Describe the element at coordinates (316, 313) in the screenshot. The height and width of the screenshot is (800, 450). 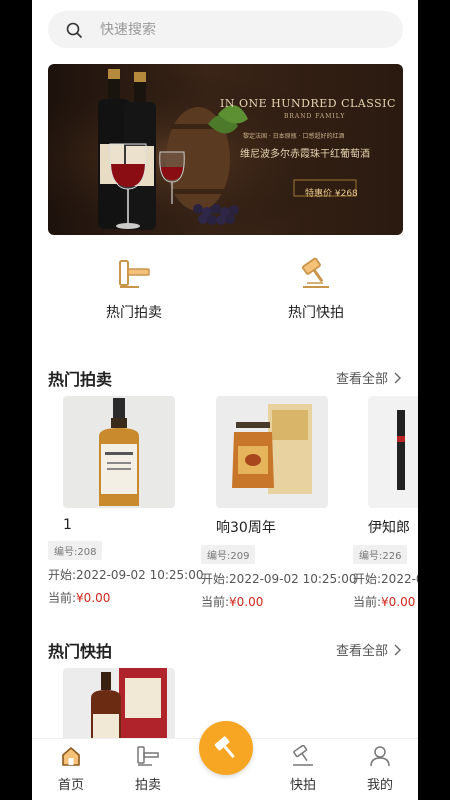
I see `entry-hot-quick-auction-label: 热门快拍` at that location.